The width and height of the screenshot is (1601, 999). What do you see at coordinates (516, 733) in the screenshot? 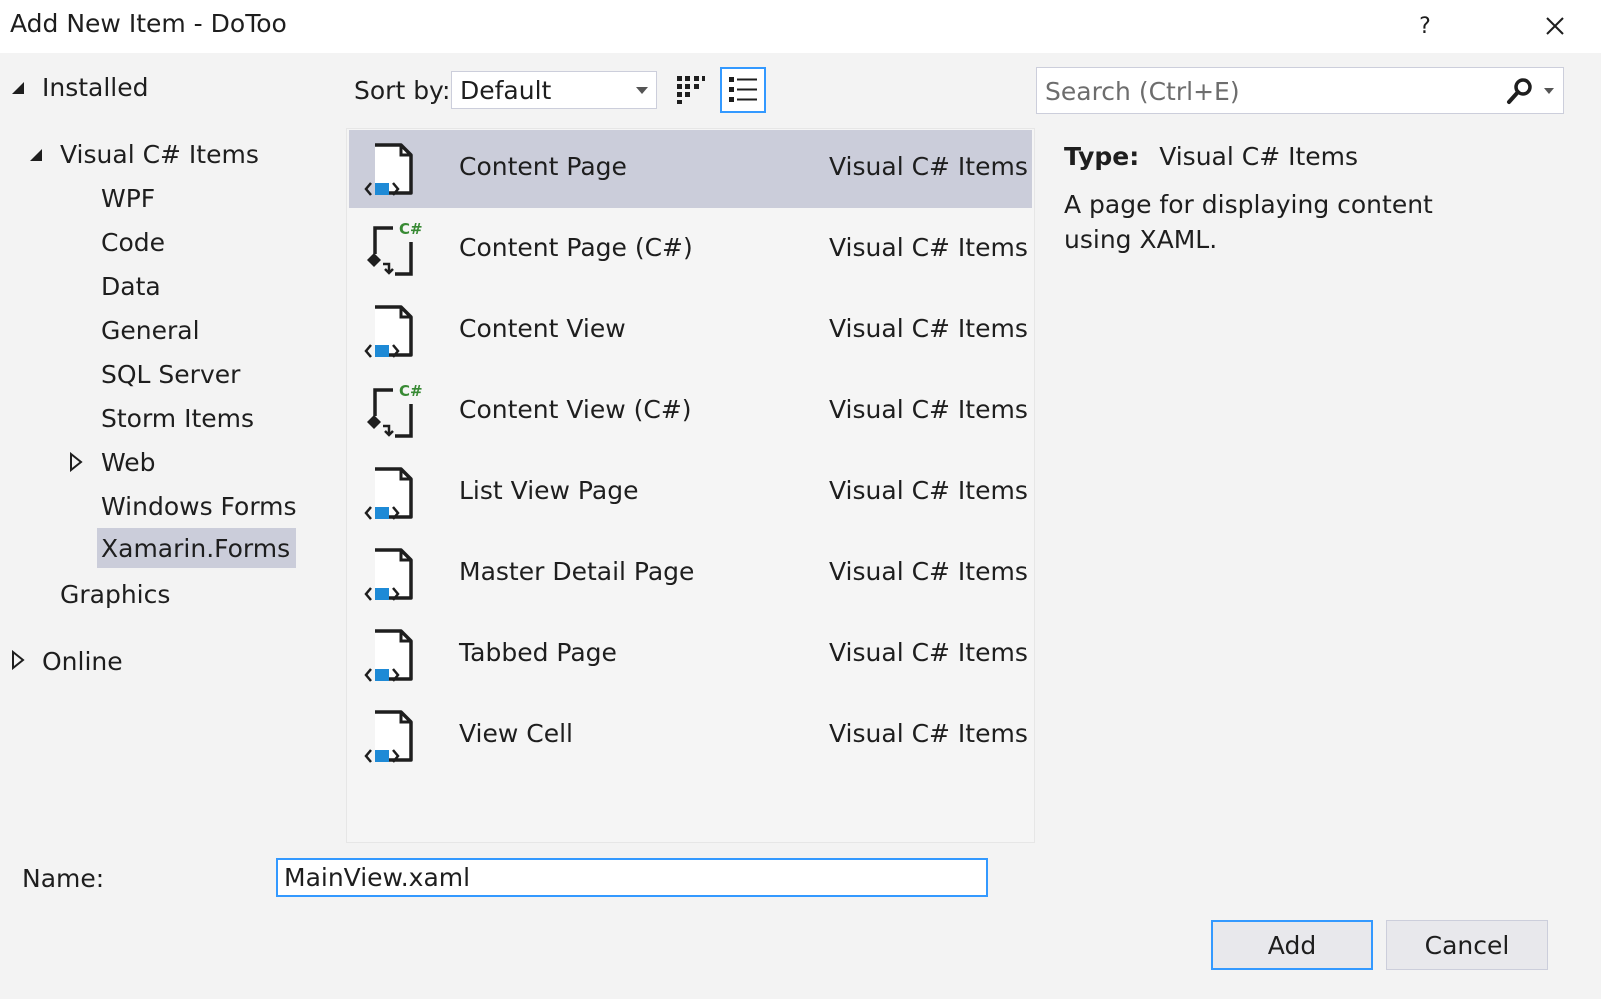
I see `item-name: View Cell` at bounding box center [516, 733].